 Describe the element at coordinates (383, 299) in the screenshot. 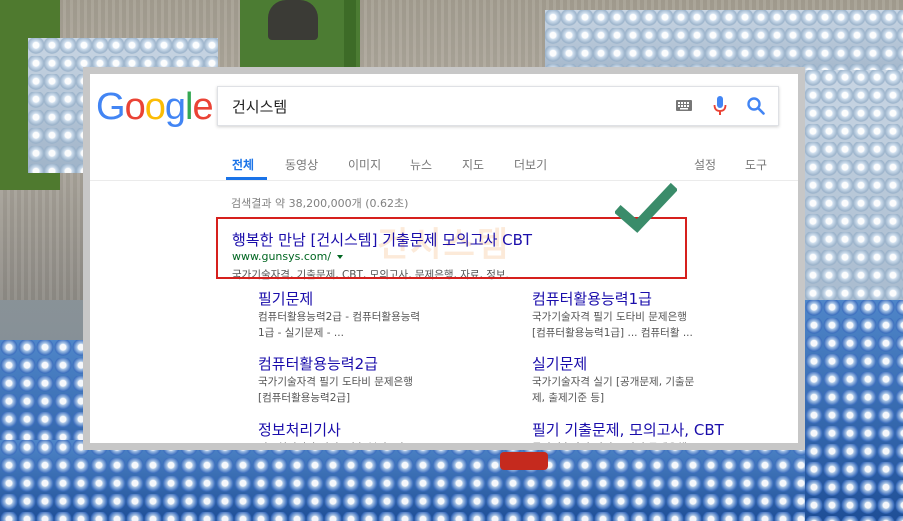

I see `sitelink-title: 필기문제` at that location.